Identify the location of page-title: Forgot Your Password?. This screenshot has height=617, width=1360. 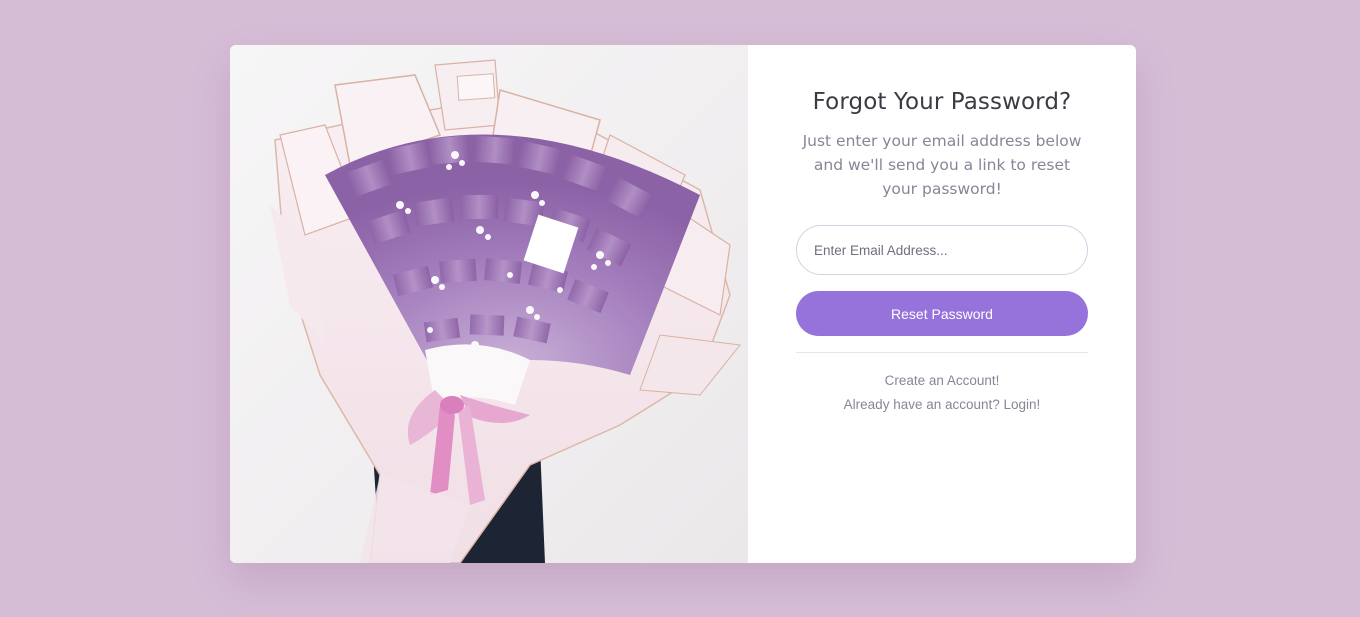
(942, 102).